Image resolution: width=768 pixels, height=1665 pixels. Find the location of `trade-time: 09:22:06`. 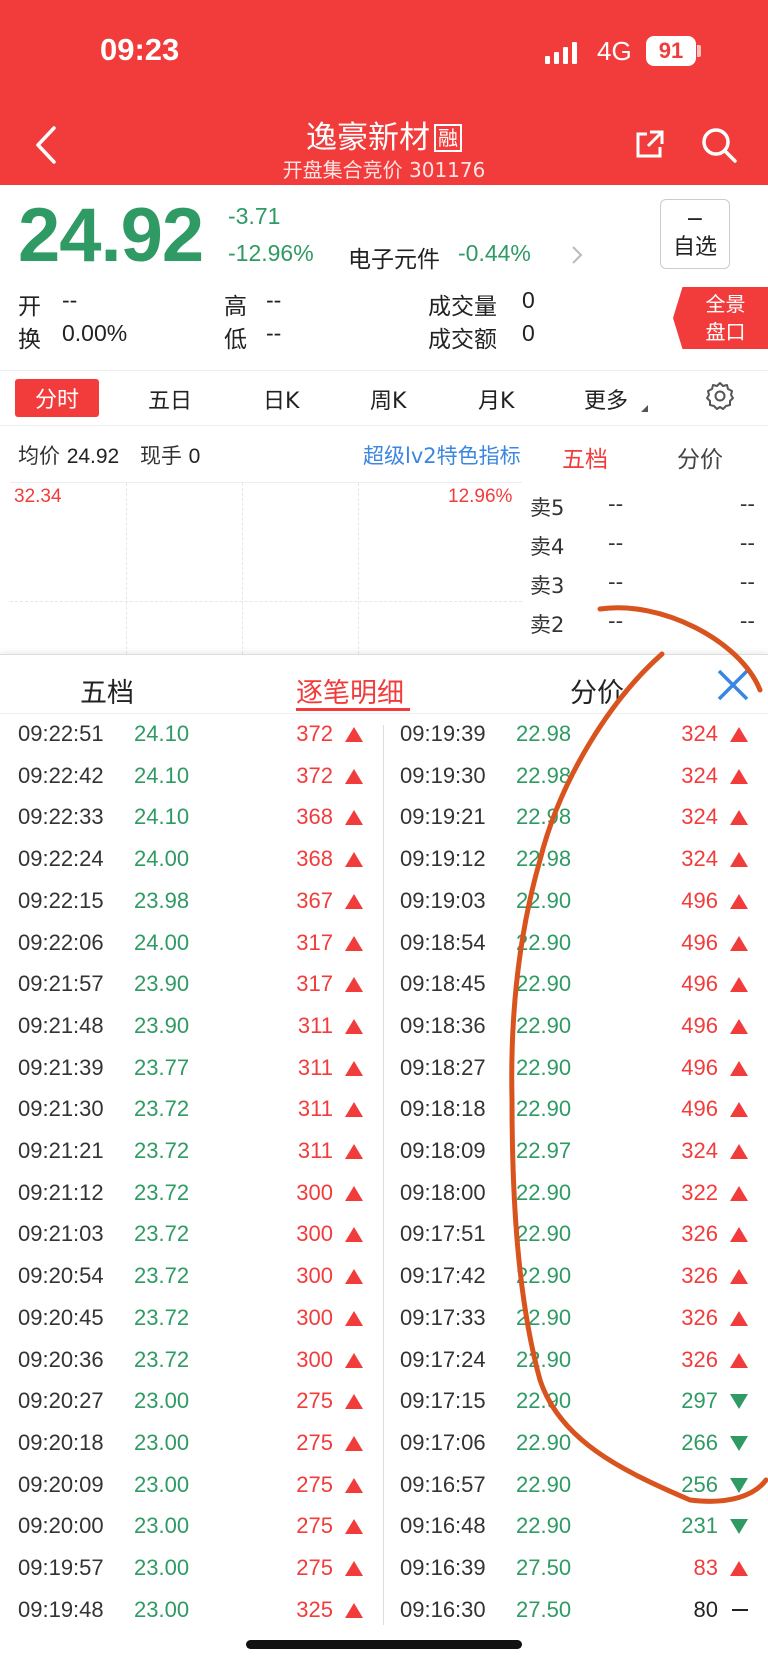

trade-time: 09:22:06 is located at coordinates (61, 942).